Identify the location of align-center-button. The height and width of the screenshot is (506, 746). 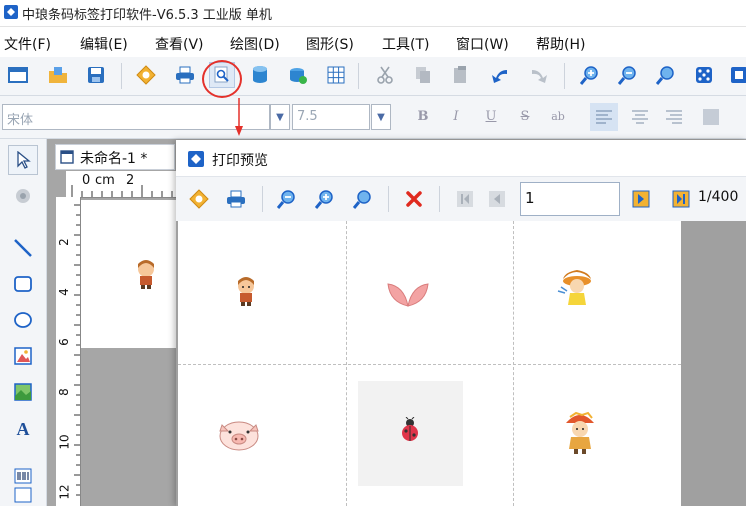
(640, 117).